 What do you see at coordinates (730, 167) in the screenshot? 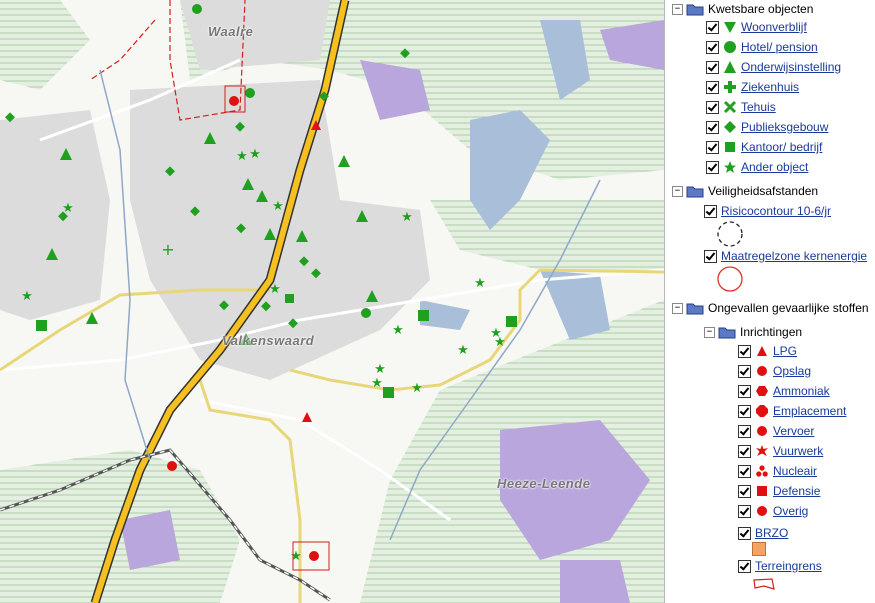
I see `star-icon` at bounding box center [730, 167].